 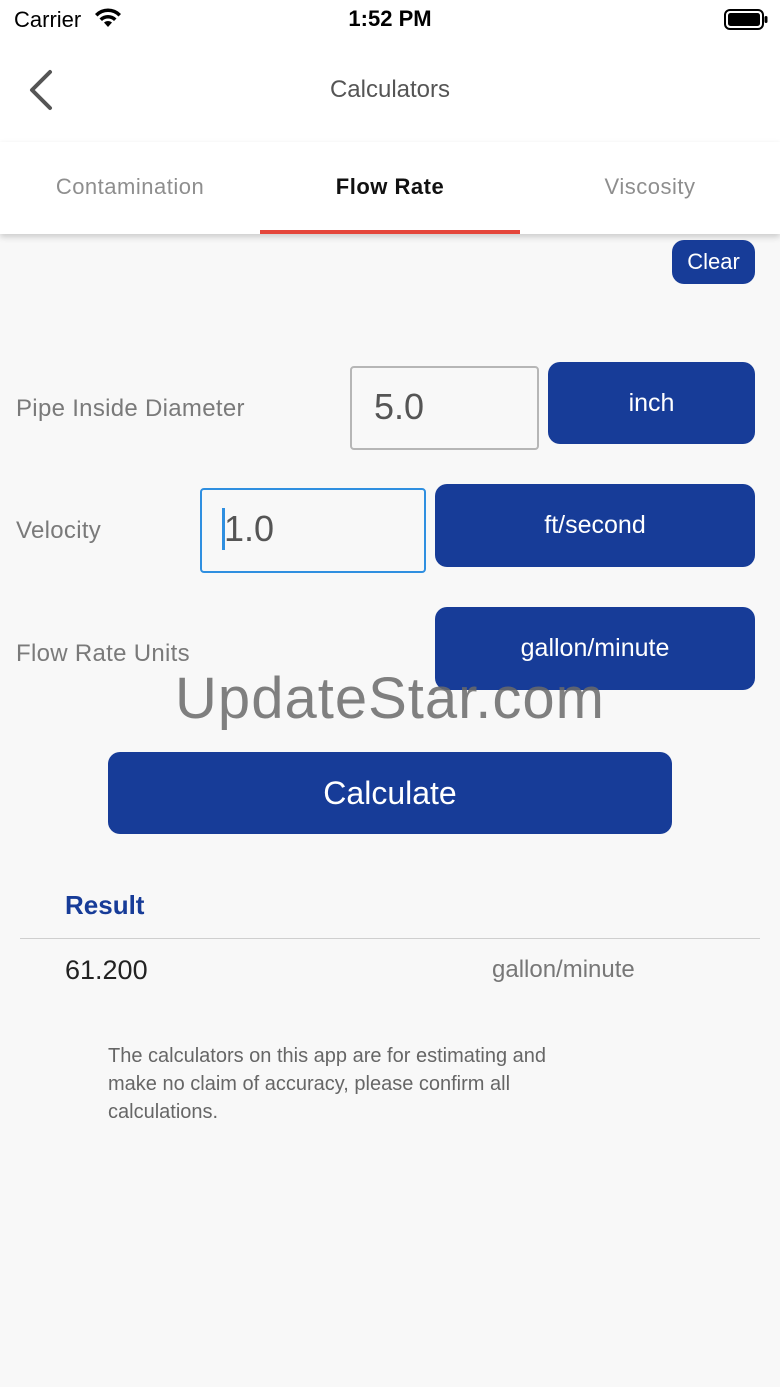 I want to click on result-divider, so click(x=390, y=938).